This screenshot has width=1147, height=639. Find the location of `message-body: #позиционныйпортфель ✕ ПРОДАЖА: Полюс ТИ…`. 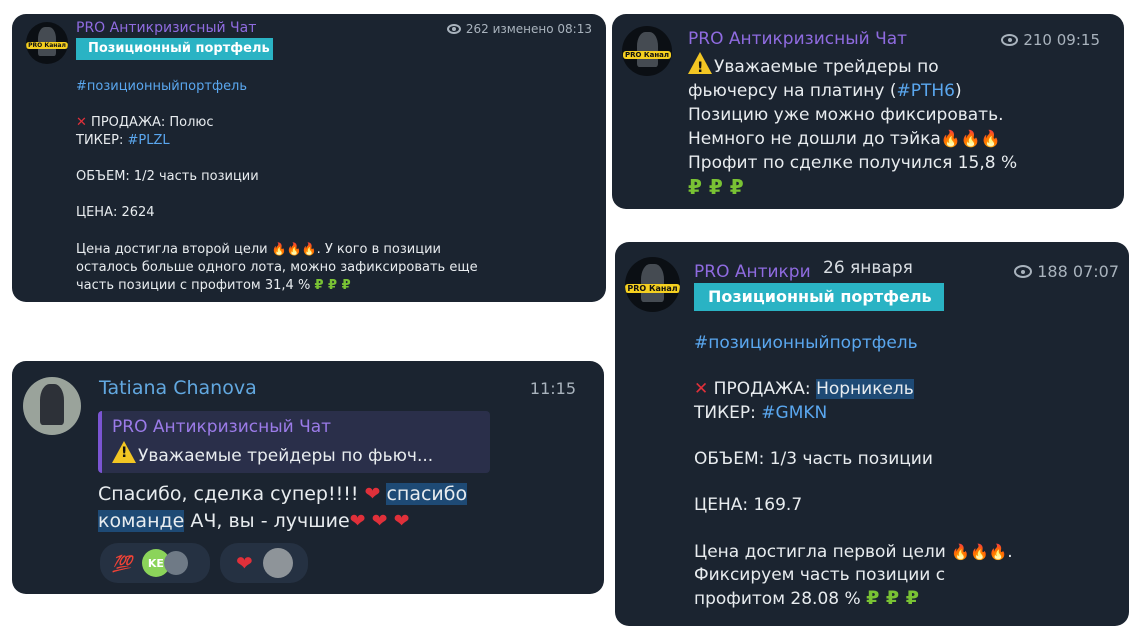

message-body: #позиционныйпортфель ✕ ПРОДАЖА: Полюс ТИ… is located at coordinates (277, 185).